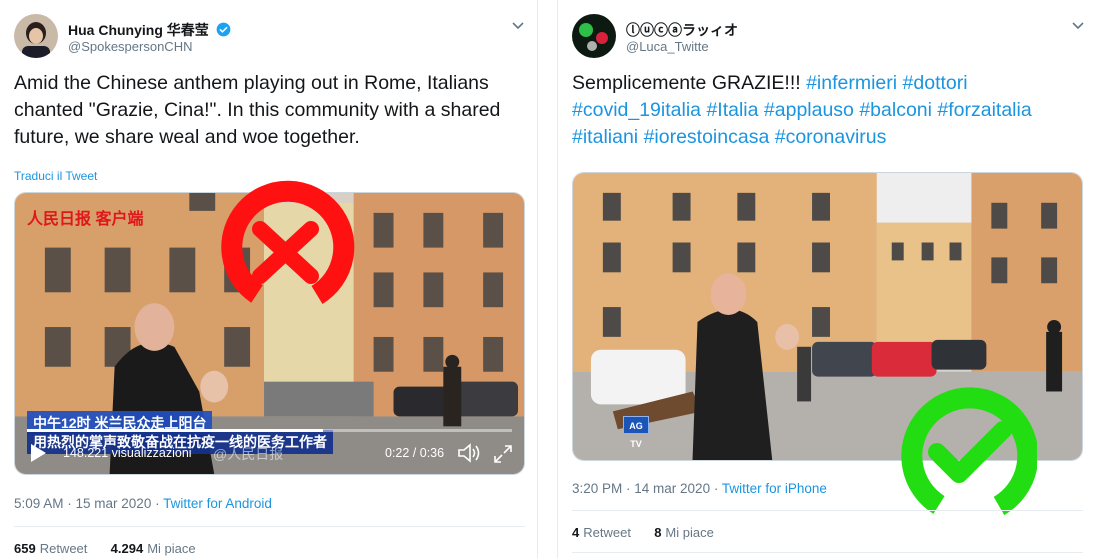 The width and height of the screenshot is (1095, 558). What do you see at coordinates (831, 137) in the screenshot?
I see `hashtag-link: #coronavirus` at bounding box center [831, 137].